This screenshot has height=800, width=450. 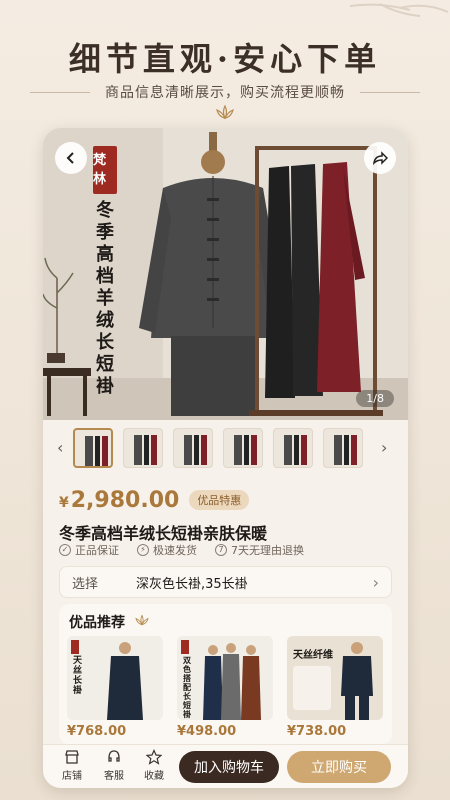 I want to click on guarantee-list: ✓ 正品保证 ⚡ 极速发货 7 7天无理由退换, so click(x=181, y=550).